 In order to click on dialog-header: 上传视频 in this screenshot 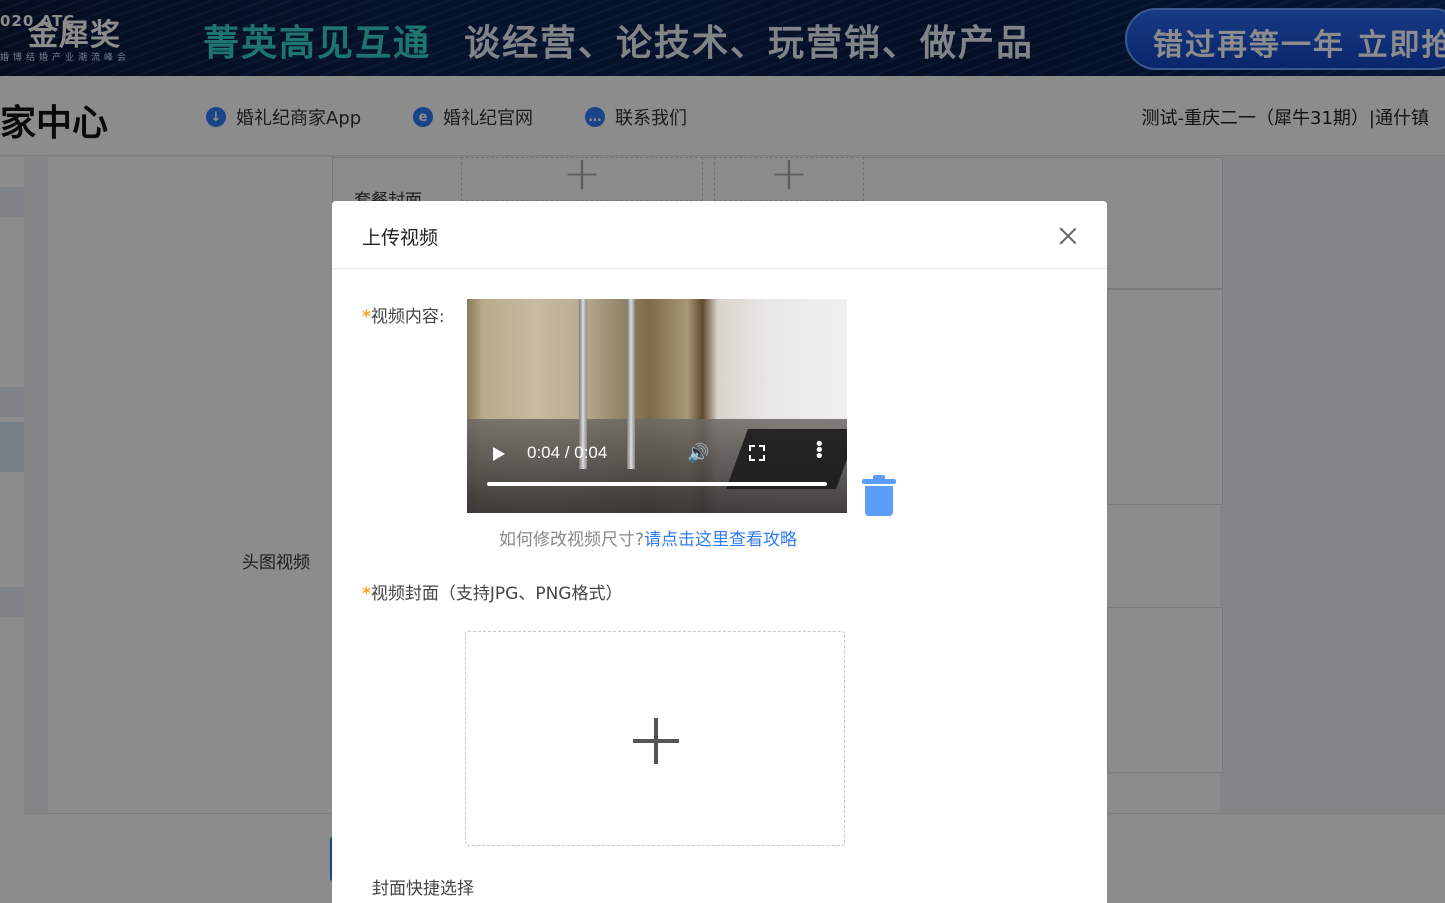, I will do `click(719, 235)`.